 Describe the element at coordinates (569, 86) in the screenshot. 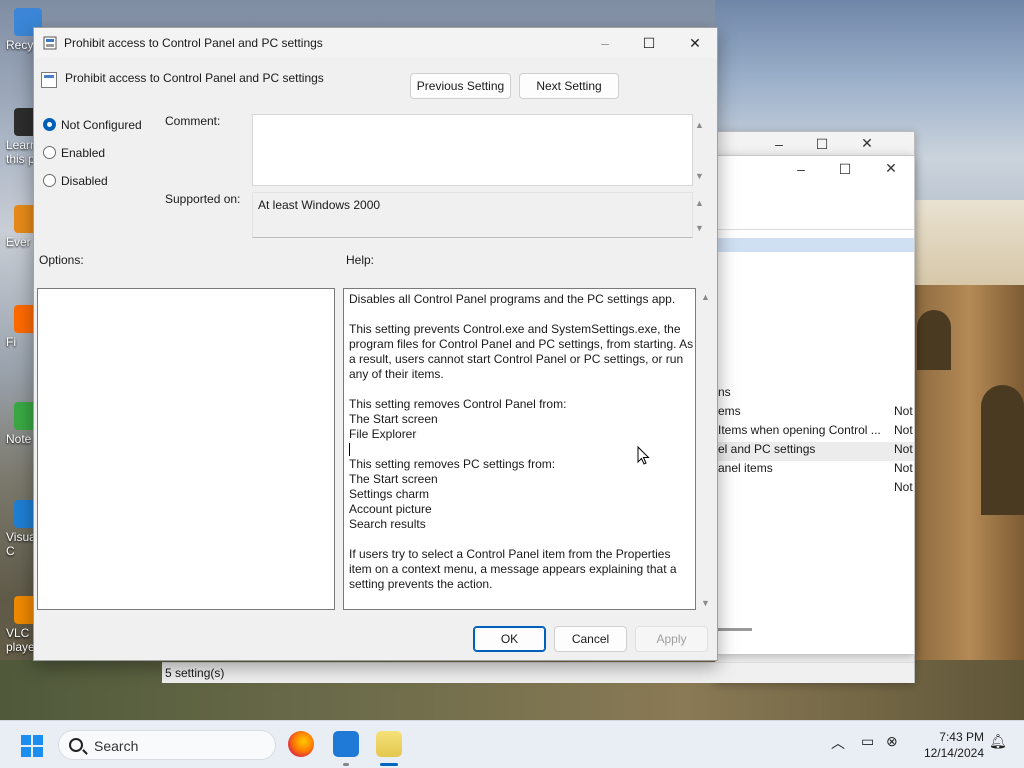

I see `next-setting-button: Next Setting` at that location.